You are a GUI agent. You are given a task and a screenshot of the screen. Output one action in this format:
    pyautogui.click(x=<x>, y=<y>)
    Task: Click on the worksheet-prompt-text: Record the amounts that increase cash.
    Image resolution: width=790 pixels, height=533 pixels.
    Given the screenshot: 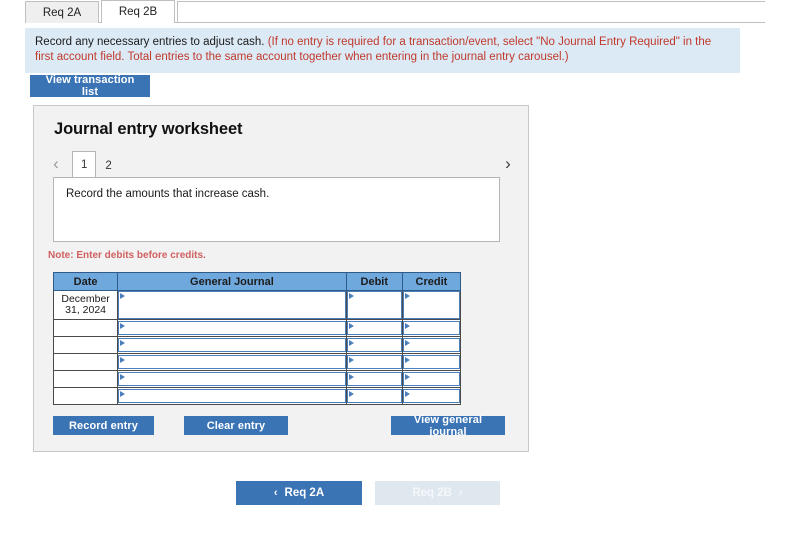 What is the action you would take?
    pyautogui.click(x=168, y=194)
    